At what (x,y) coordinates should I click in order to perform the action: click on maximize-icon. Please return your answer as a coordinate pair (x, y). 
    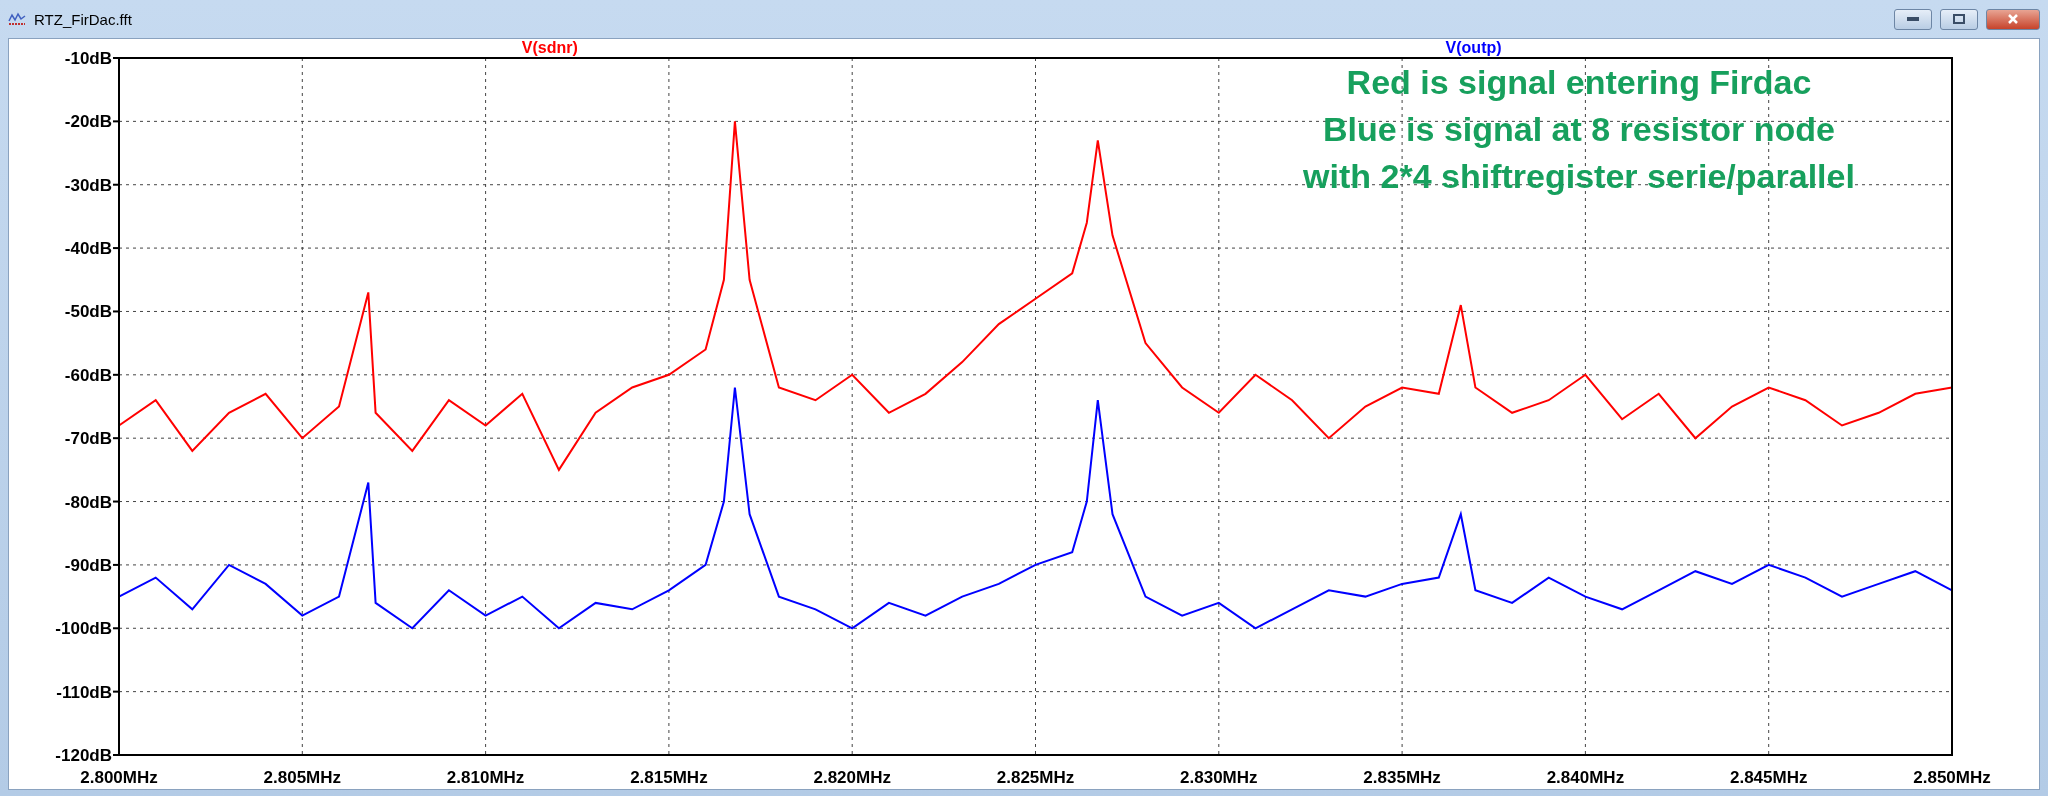
    Looking at the image, I should click on (1959, 19).